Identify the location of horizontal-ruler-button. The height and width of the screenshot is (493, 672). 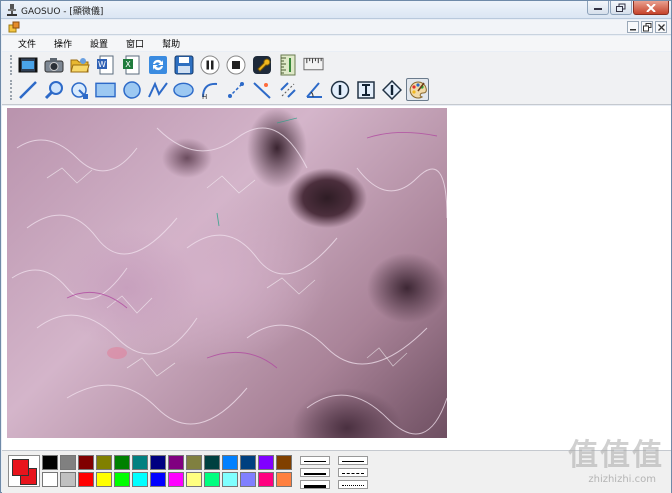
(313, 64).